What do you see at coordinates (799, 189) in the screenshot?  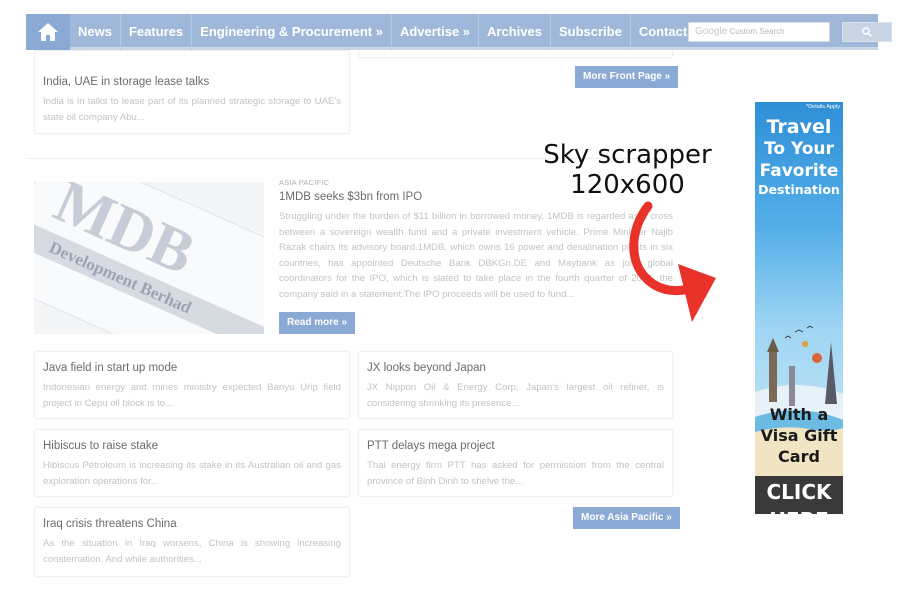 I see `ad-line-4: Destination` at bounding box center [799, 189].